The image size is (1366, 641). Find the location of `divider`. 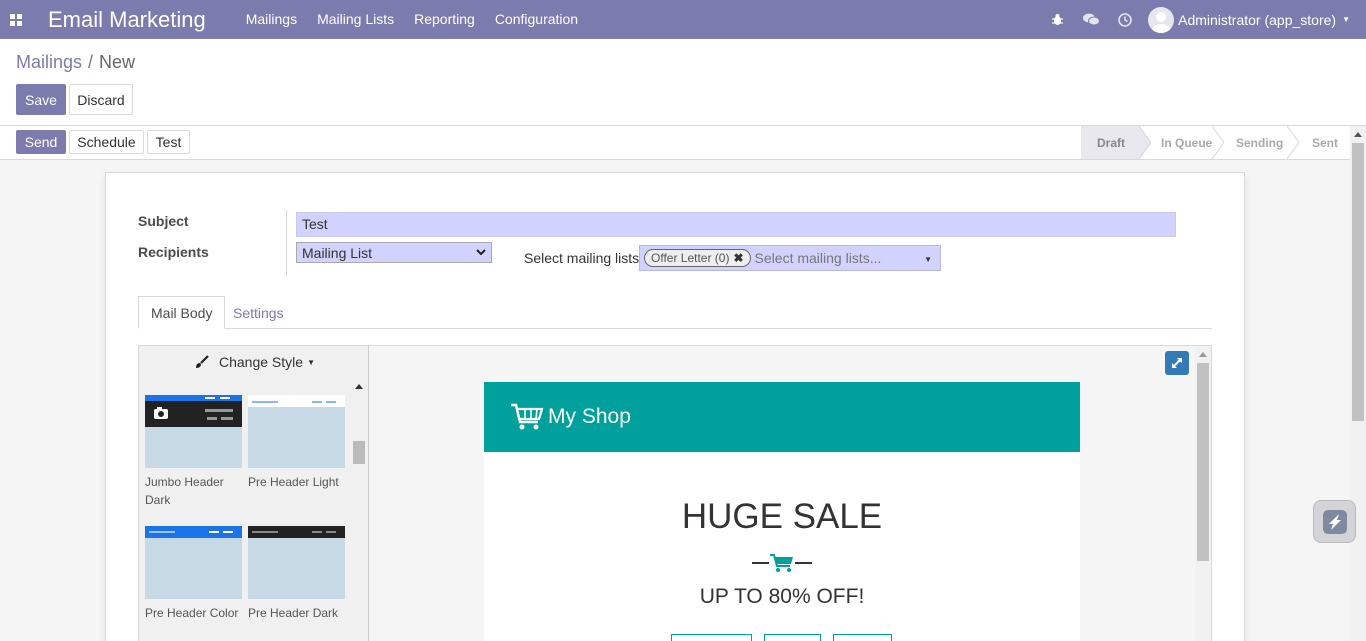

divider is located at coordinates (286, 243).